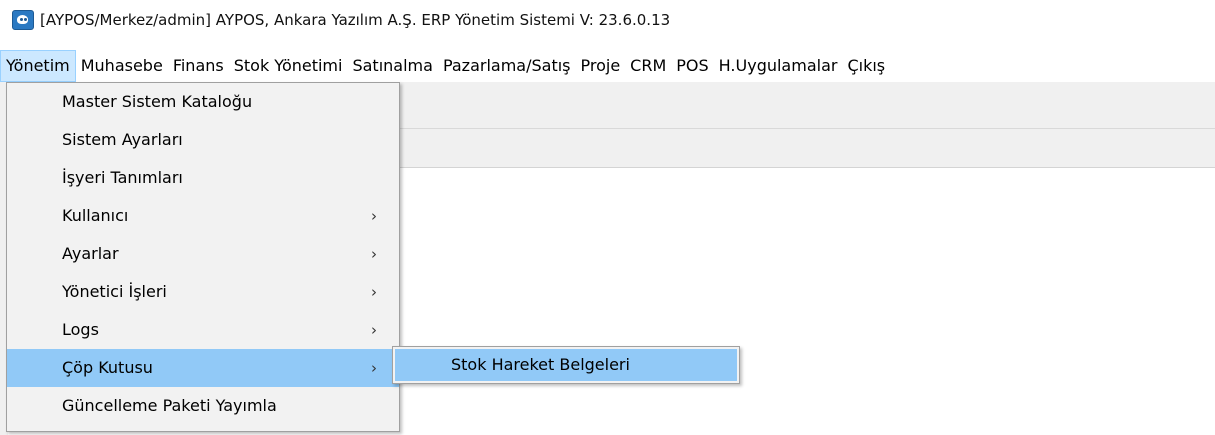 The height and width of the screenshot is (435, 1215). I want to click on menu-yonetim: Yönetim, so click(38, 66).